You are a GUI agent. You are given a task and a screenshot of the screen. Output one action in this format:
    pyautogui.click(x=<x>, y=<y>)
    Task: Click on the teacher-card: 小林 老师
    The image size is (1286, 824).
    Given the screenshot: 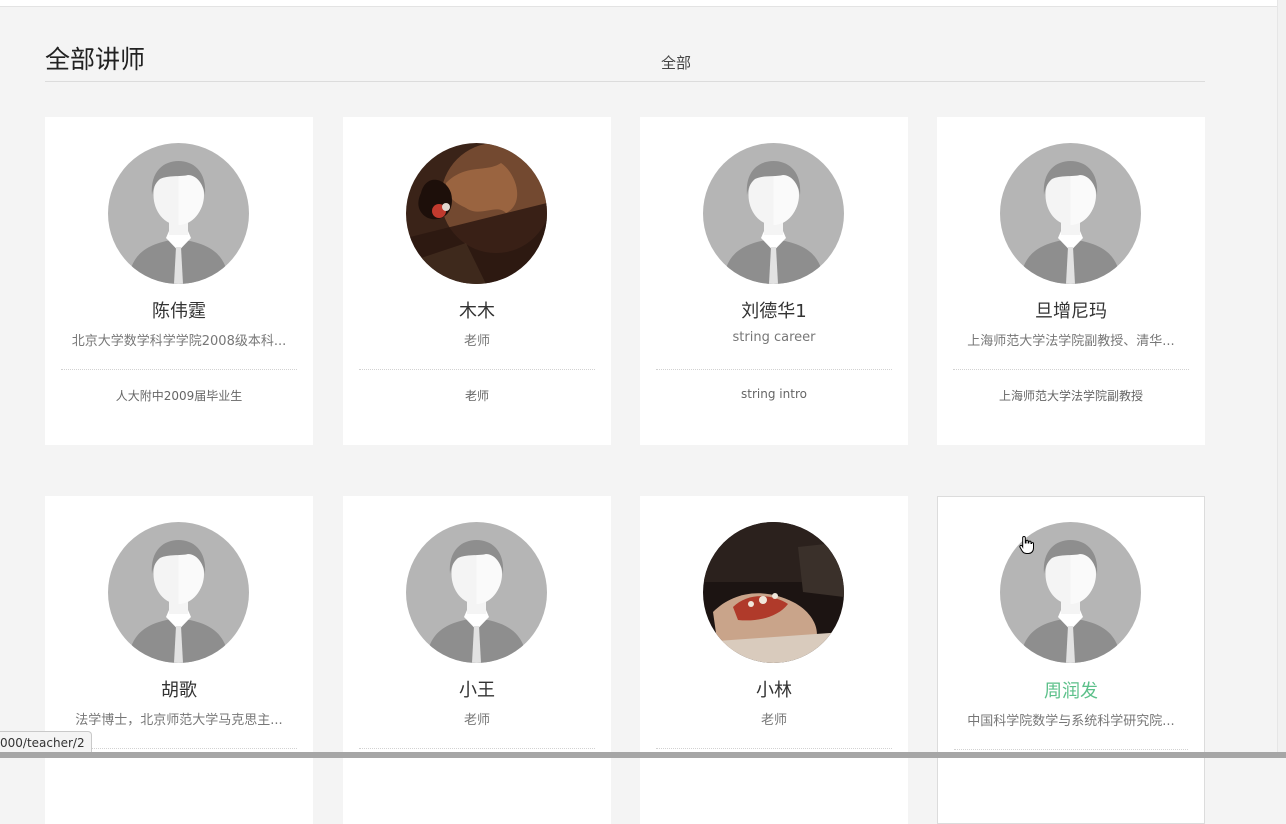 What is the action you would take?
    pyautogui.click(x=774, y=660)
    